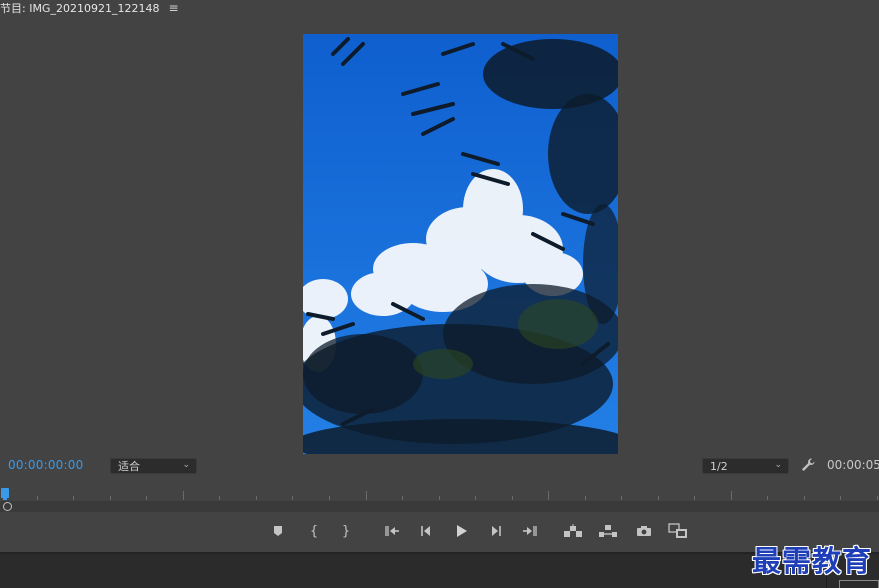 This screenshot has height=588, width=879. I want to click on go-to-in-button, so click(392, 531).